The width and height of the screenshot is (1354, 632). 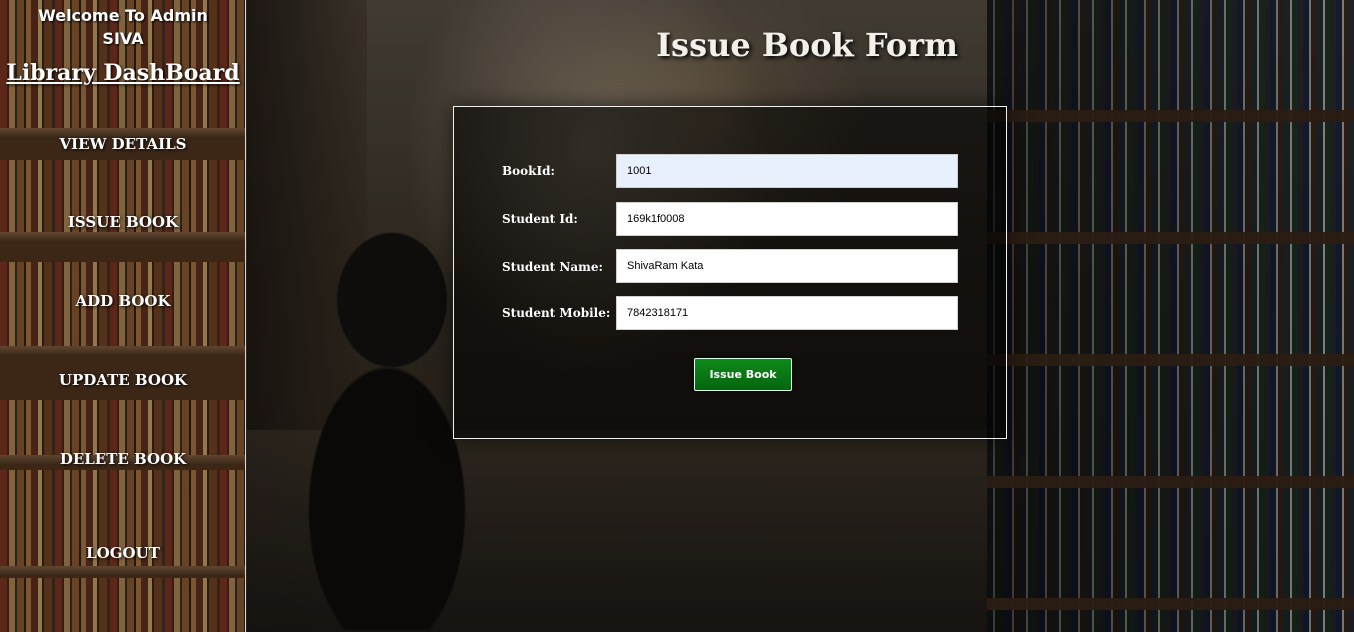 What do you see at coordinates (122, 553) in the screenshot?
I see `nav-logout: LOGOUT` at bounding box center [122, 553].